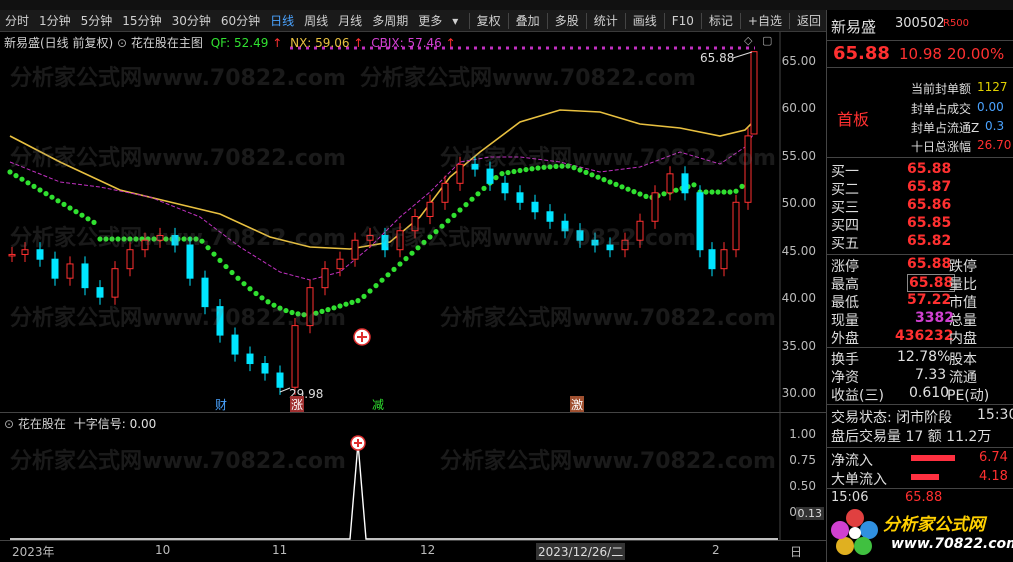 This screenshot has height=562, width=1013. Describe the element at coordinates (721, 20) in the screenshot. I see `mark-button: 标记` at that location.